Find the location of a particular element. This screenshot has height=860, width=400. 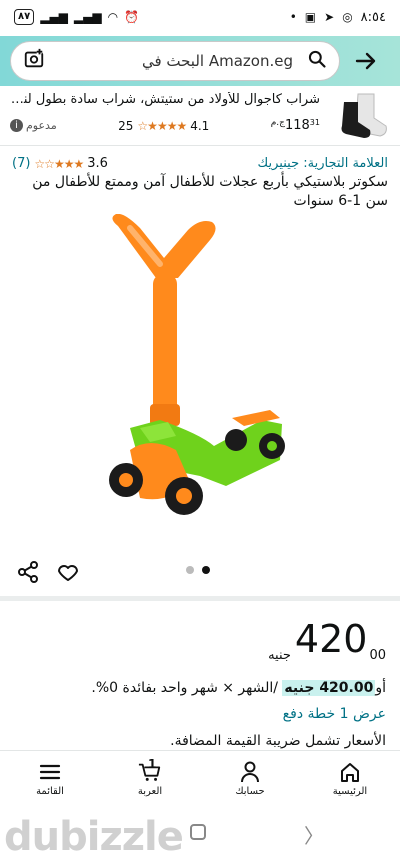

nav-home: الرئيسية is located at coordinates (350, 779).